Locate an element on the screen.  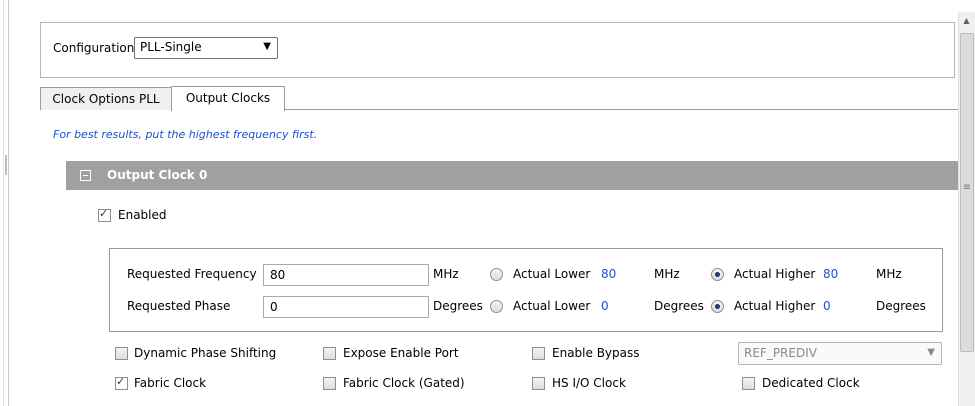
dynamic-phase-shifting-label: Dynamic Phase Shifting is located at coordinates (205, 353).